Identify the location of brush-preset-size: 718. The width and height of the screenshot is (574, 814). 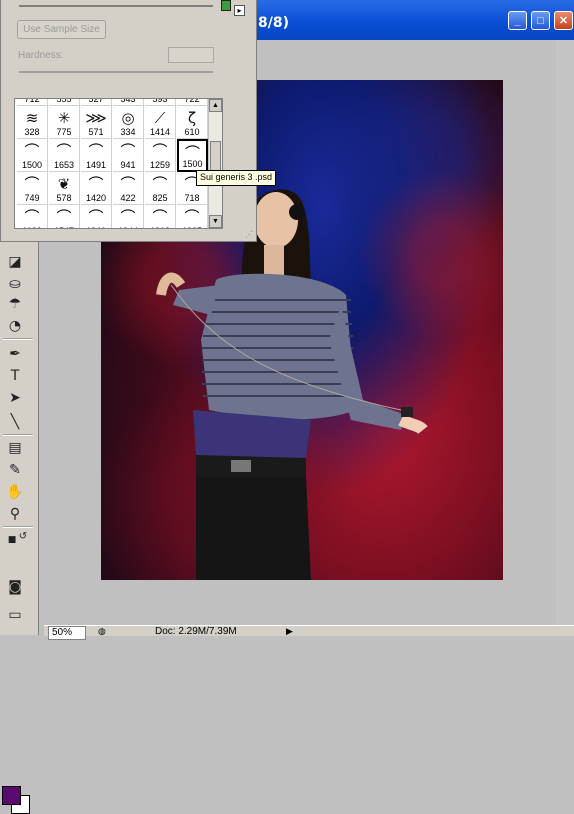
(192, 198).